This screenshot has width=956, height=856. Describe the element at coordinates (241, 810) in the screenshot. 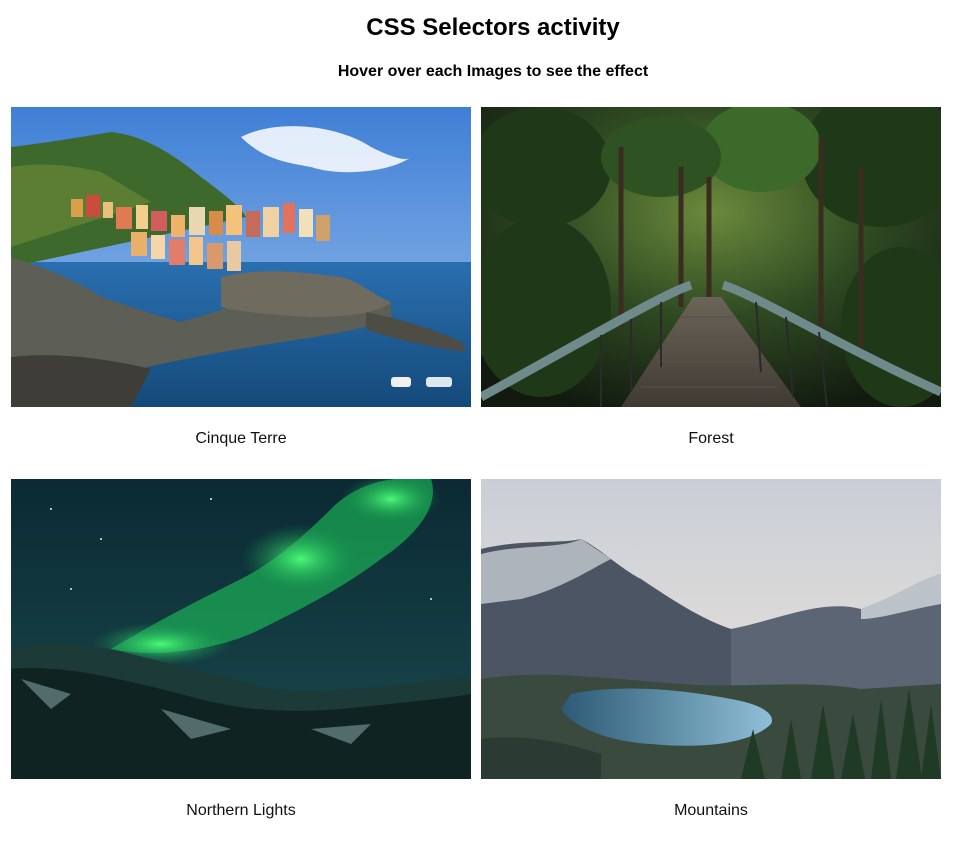

I see `northern-lights-caption: Northern Lights` at that location.